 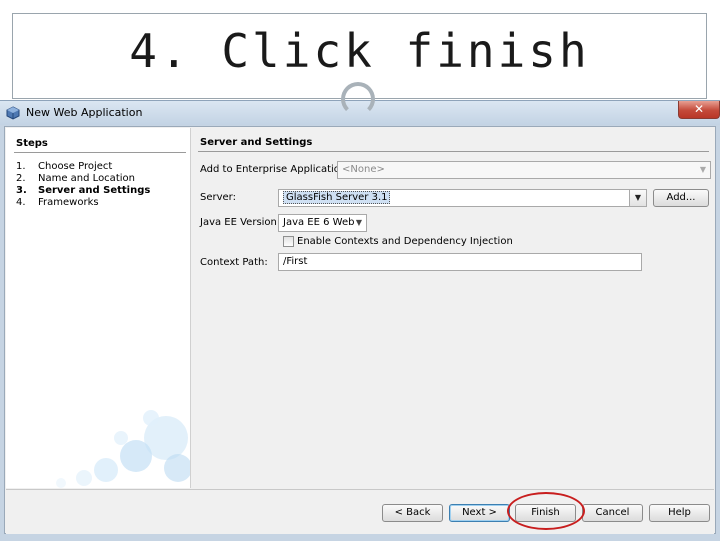 I want to click on slide-title: 4. Click finish, so click(x=359, y=51).